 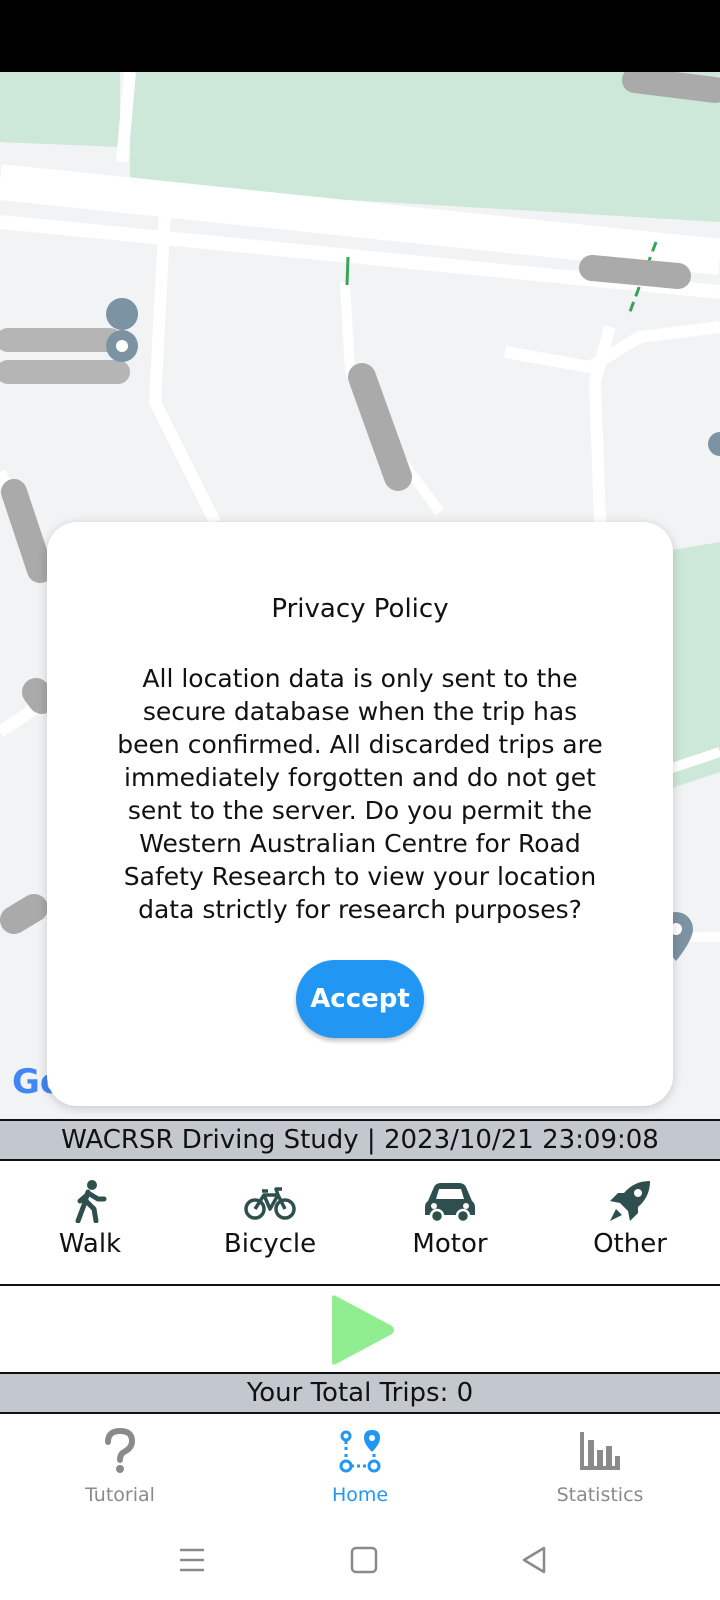 I want to click on mode-other-button: Other, so click(x=630, y=1219).